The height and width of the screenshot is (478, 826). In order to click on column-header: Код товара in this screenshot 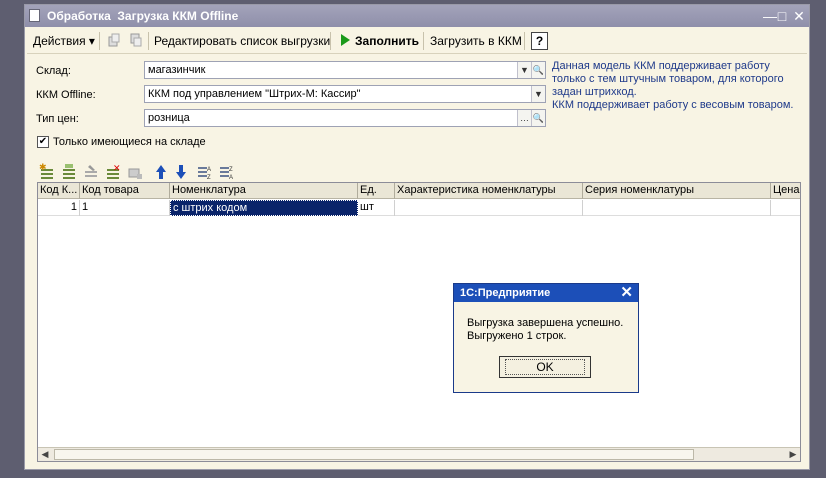, I will do `click(125, 191)`.